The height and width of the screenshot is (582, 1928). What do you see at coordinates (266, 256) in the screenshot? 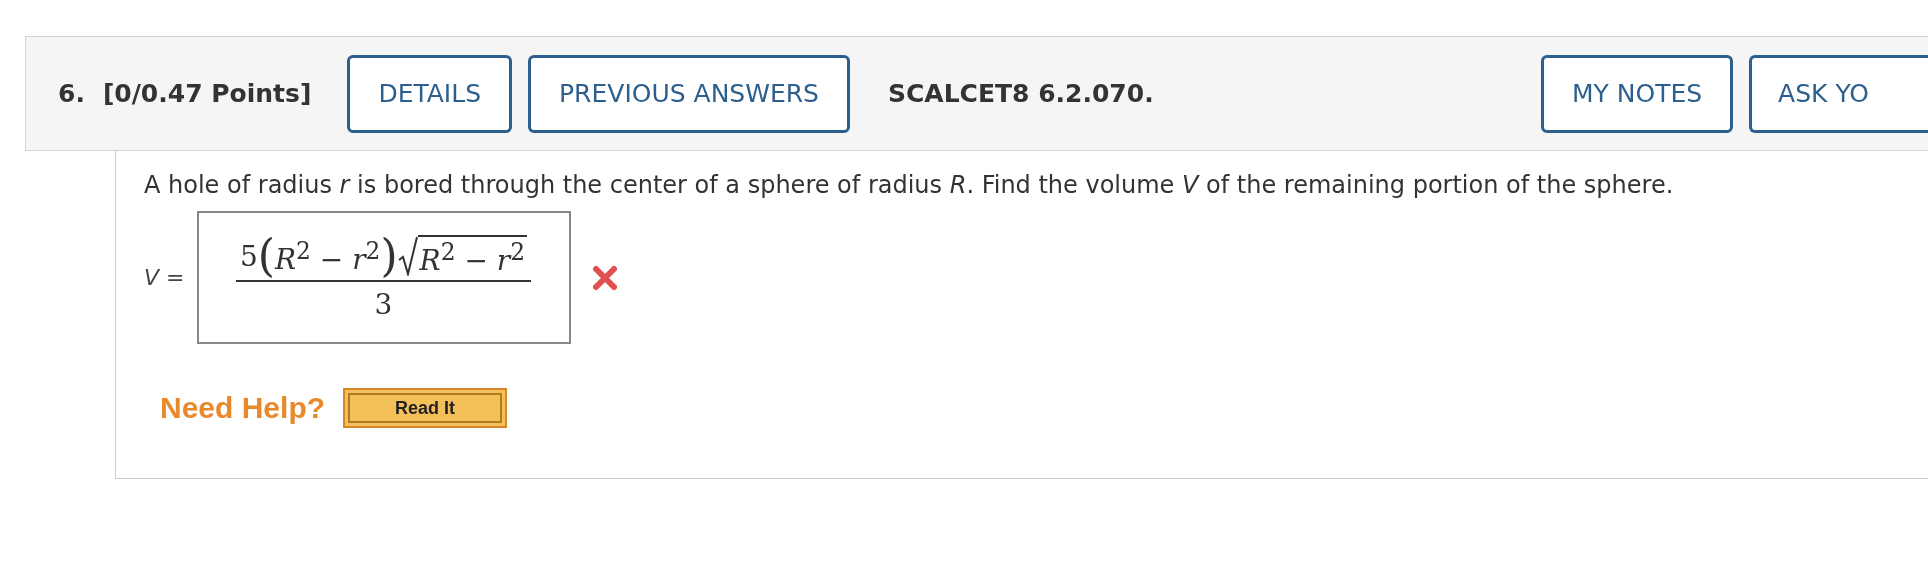
I see `open-paren: (` at bounding box center [266, 256].